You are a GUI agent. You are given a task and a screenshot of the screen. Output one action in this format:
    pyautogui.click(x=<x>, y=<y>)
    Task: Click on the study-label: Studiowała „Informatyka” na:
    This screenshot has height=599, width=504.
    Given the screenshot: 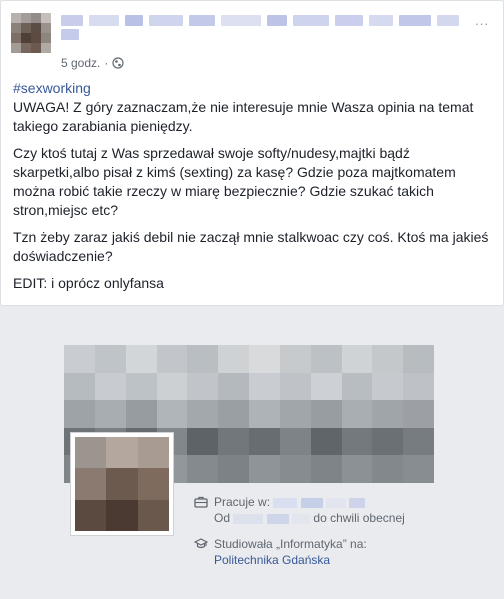 What is the action you would take?
    pyautogui.click(x=290, y=544)
    